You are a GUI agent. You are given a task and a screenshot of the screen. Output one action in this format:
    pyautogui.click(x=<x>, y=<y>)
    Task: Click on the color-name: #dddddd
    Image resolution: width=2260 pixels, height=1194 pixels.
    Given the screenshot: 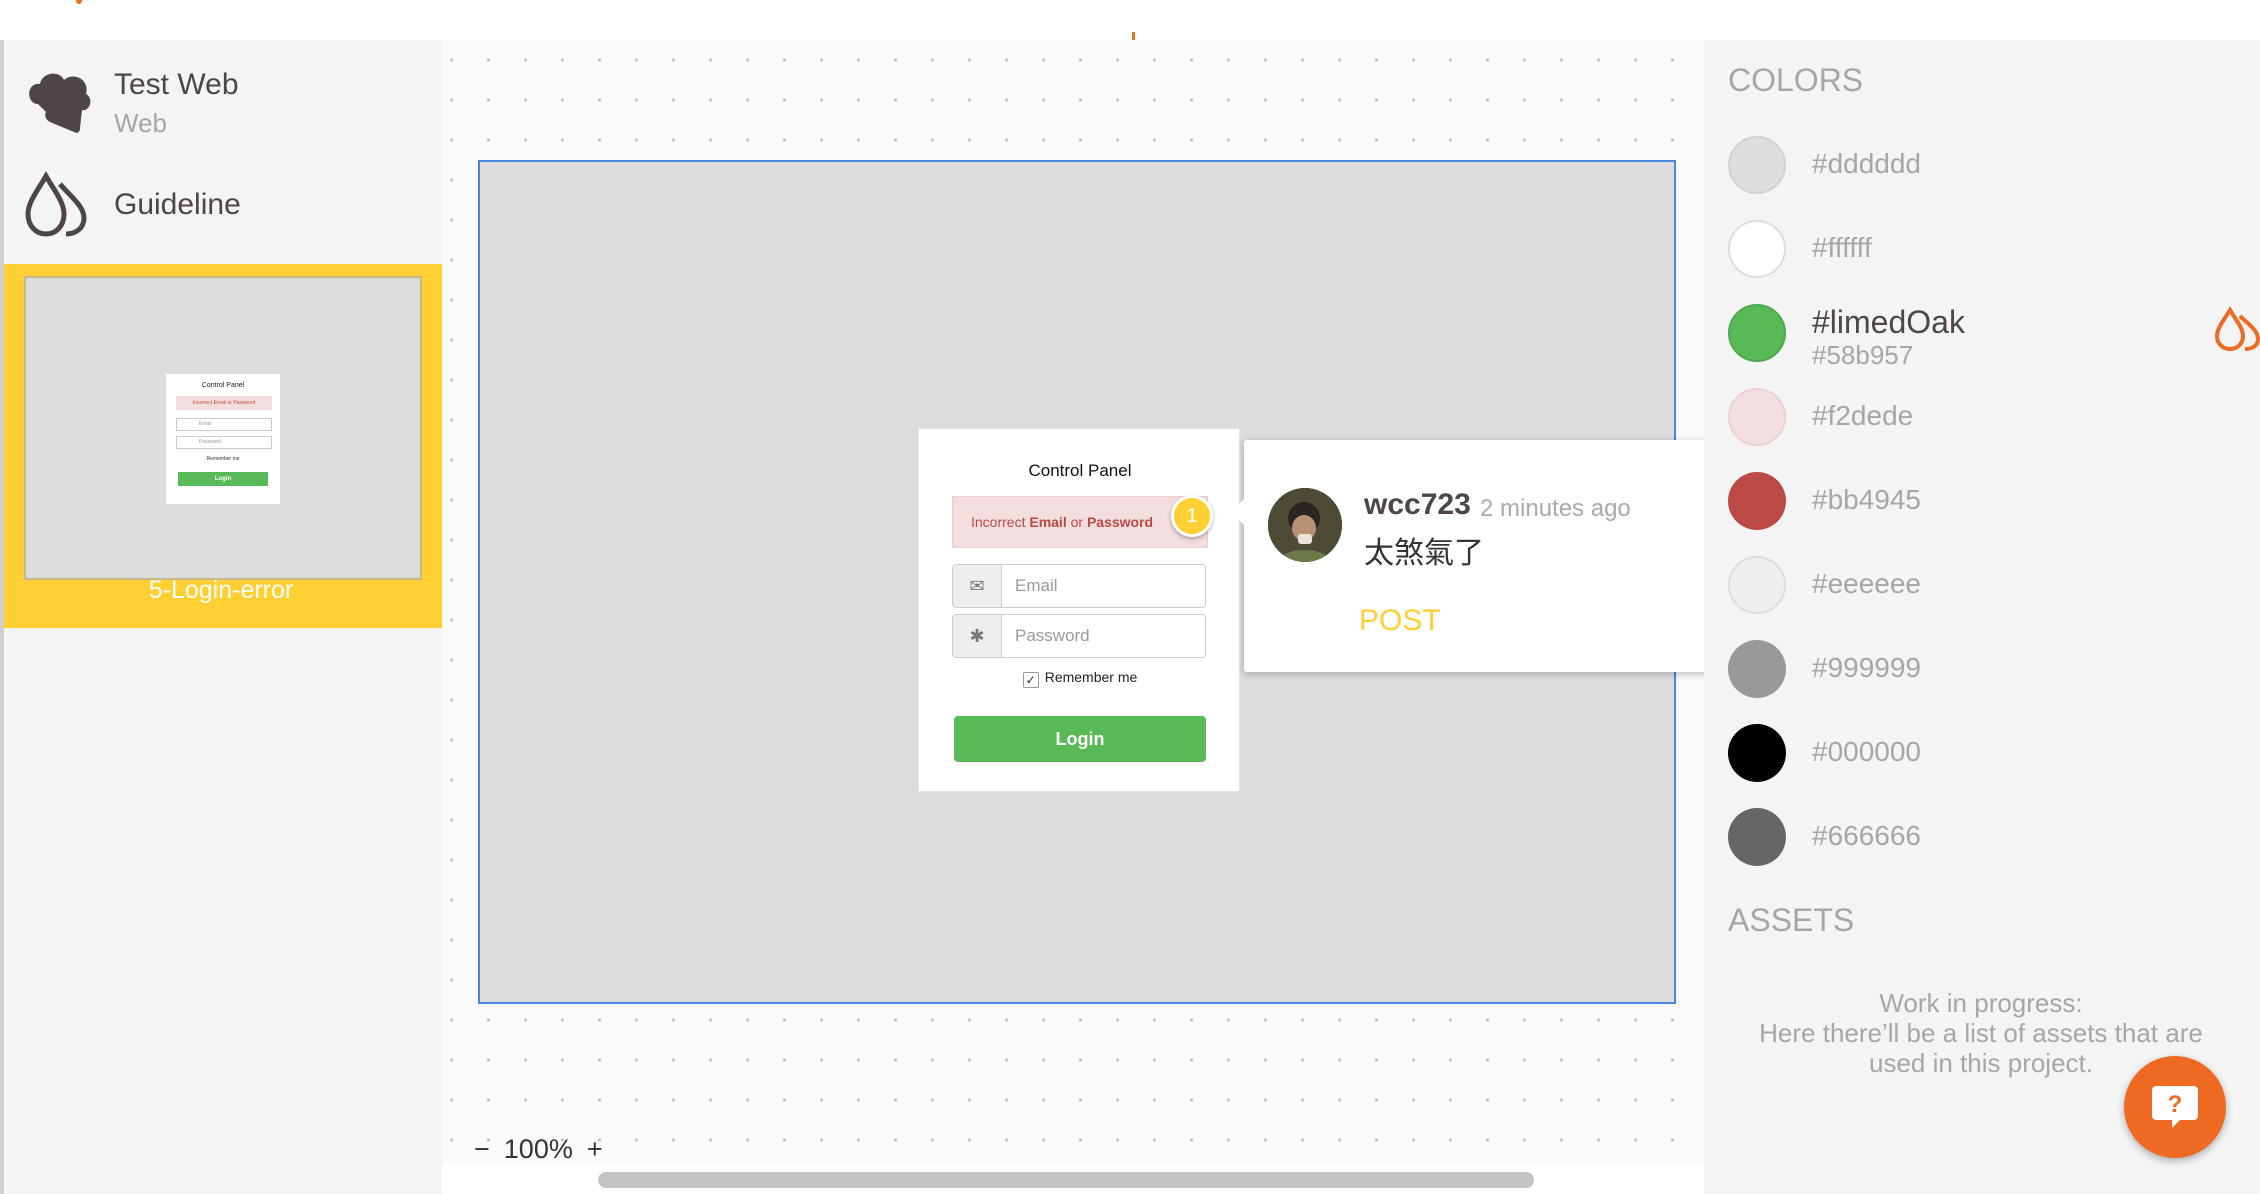 What is the action you would take?
    pyautogui.click(x=1867, y=163)
    